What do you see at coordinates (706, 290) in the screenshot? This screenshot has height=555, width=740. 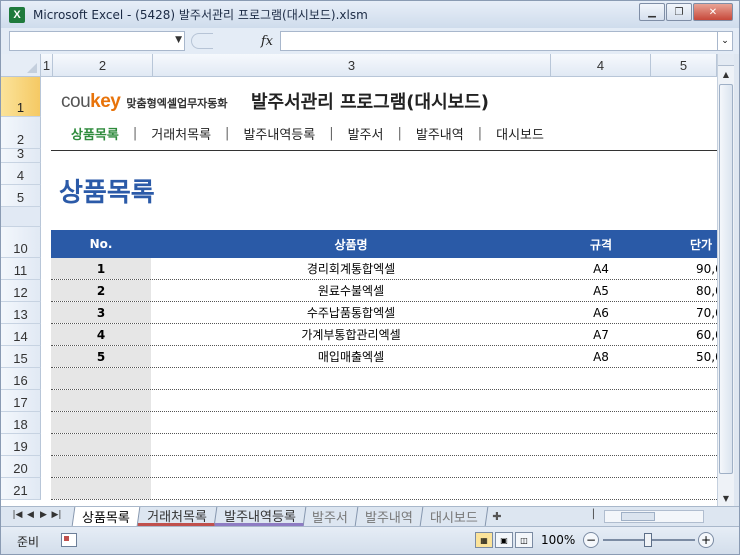 I see `cell-price: 80,0` at bounding box center [706, 290].